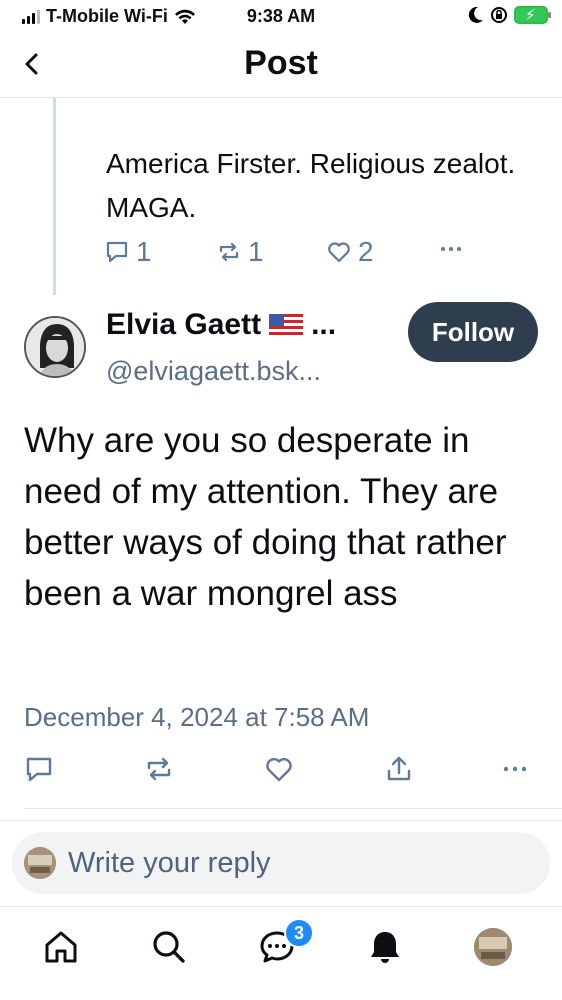 The image size is (562, 1000). I want to click on my-avatar, so click(40, 863).